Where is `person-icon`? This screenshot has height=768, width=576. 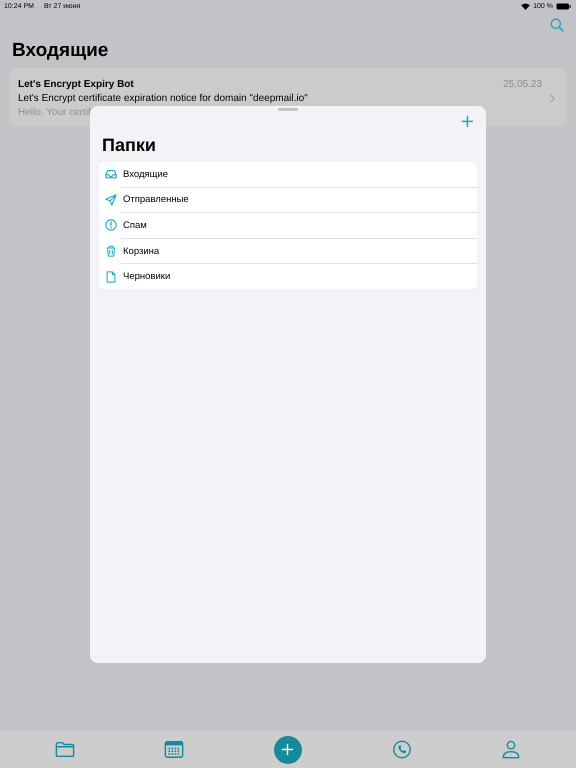 person-icon is located at coordinates (511, 749).